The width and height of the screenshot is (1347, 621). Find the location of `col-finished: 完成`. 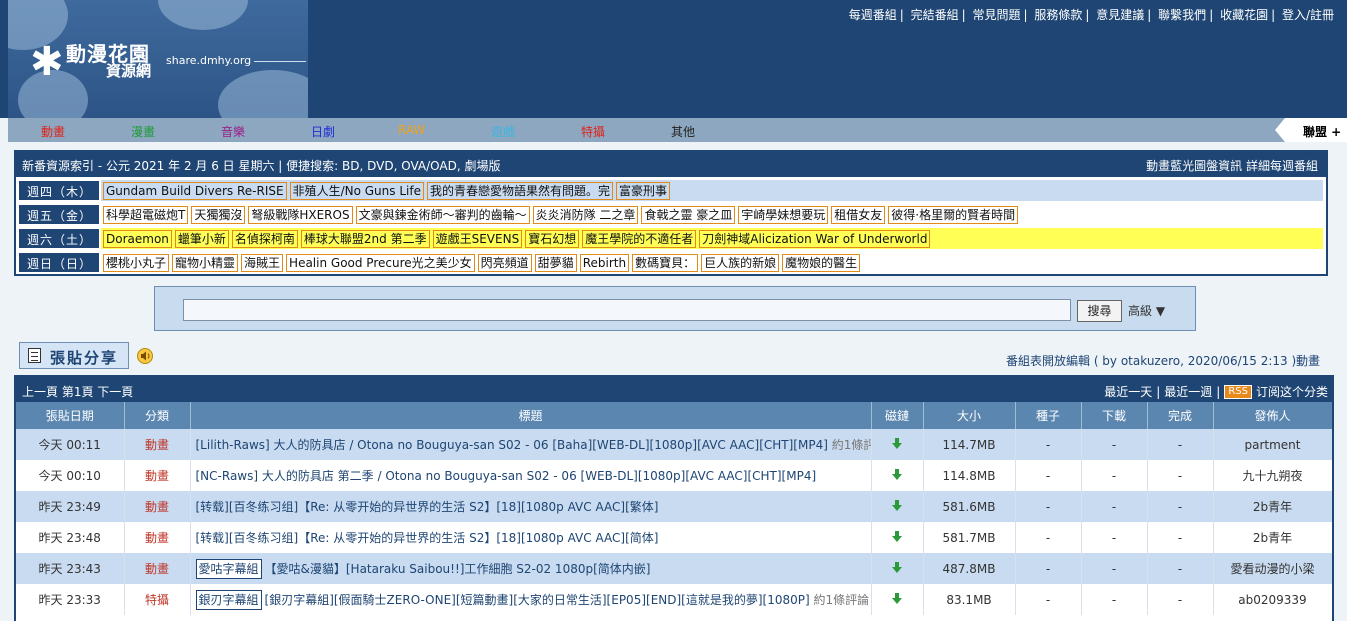

col-finished: 完成 is located at coordinates (1180, 415).